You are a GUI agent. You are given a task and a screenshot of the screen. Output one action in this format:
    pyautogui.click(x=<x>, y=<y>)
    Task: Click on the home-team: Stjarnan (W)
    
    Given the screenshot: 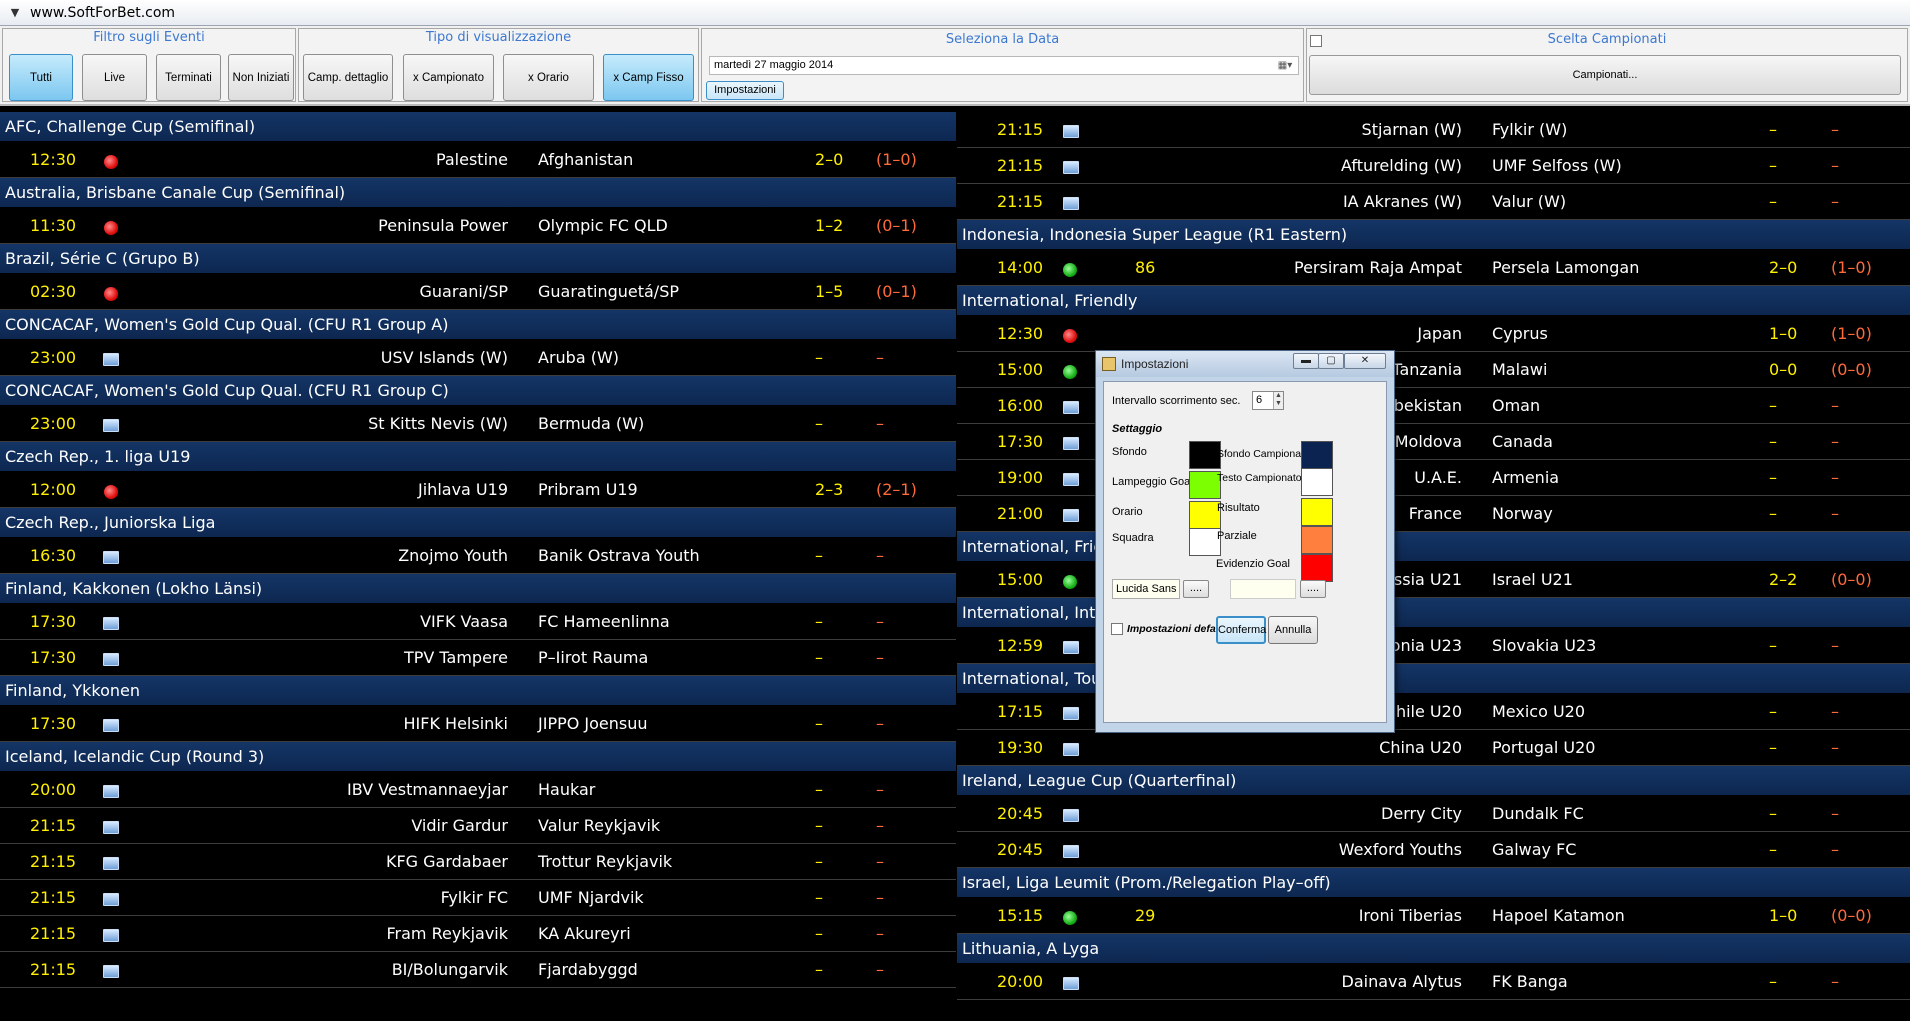 What is the action you would take?
    pyautogui.click(x=1411, y=129)
    